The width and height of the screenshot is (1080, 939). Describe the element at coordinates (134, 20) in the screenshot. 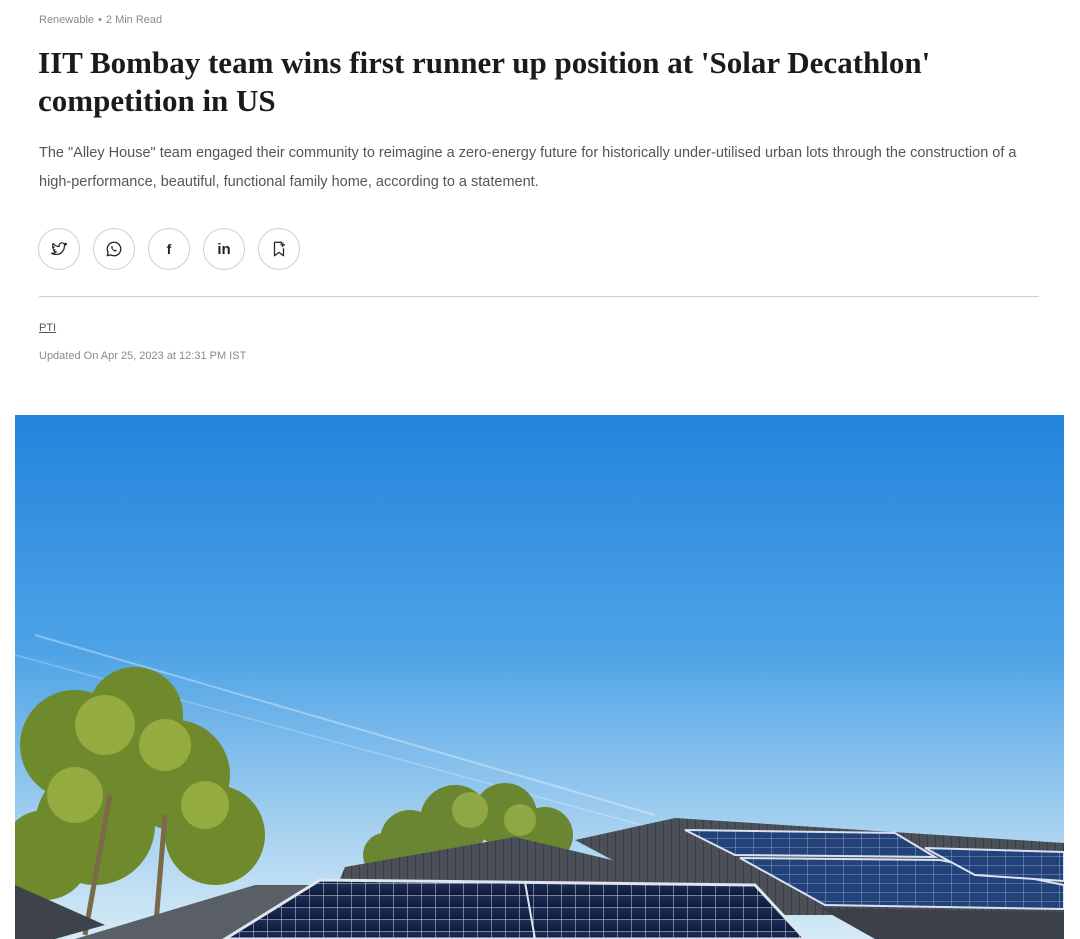

I see `read-time: 2 Min Read` at that location.